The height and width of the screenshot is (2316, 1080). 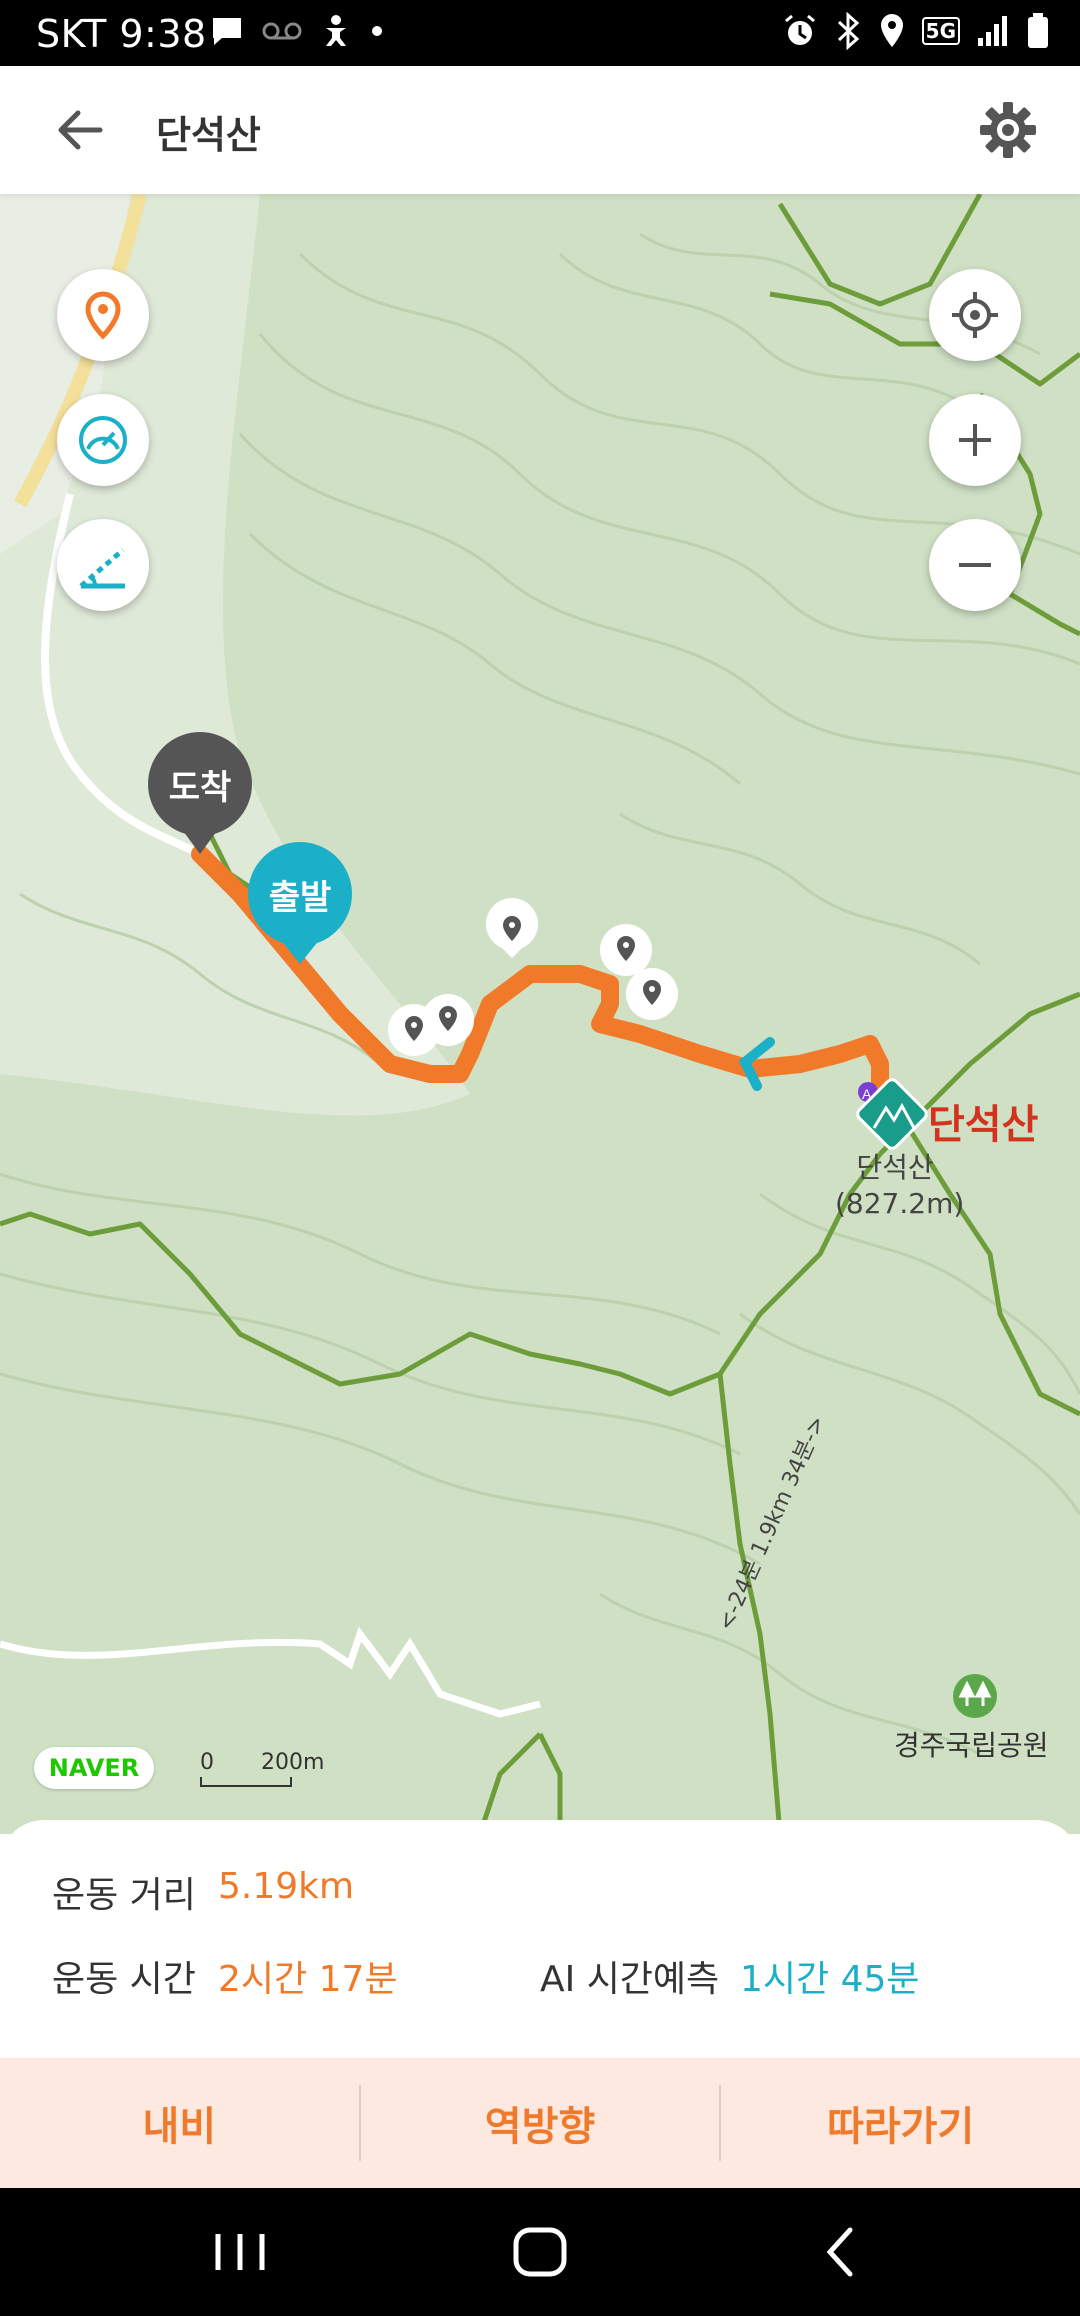 I want to click on location-icon, so click(x=891, y=30).